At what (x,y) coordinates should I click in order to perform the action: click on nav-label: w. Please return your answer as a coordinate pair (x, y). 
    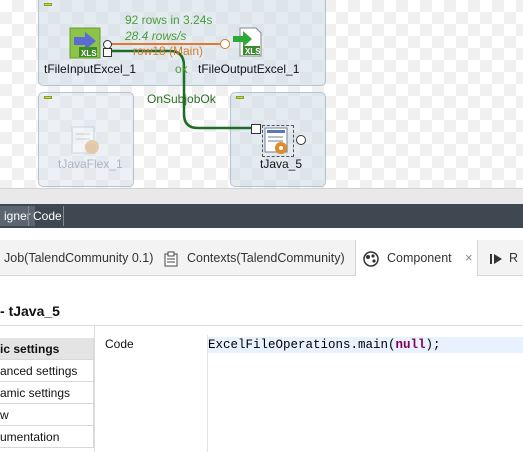
    Looking at the image, I should click on (4, 415).